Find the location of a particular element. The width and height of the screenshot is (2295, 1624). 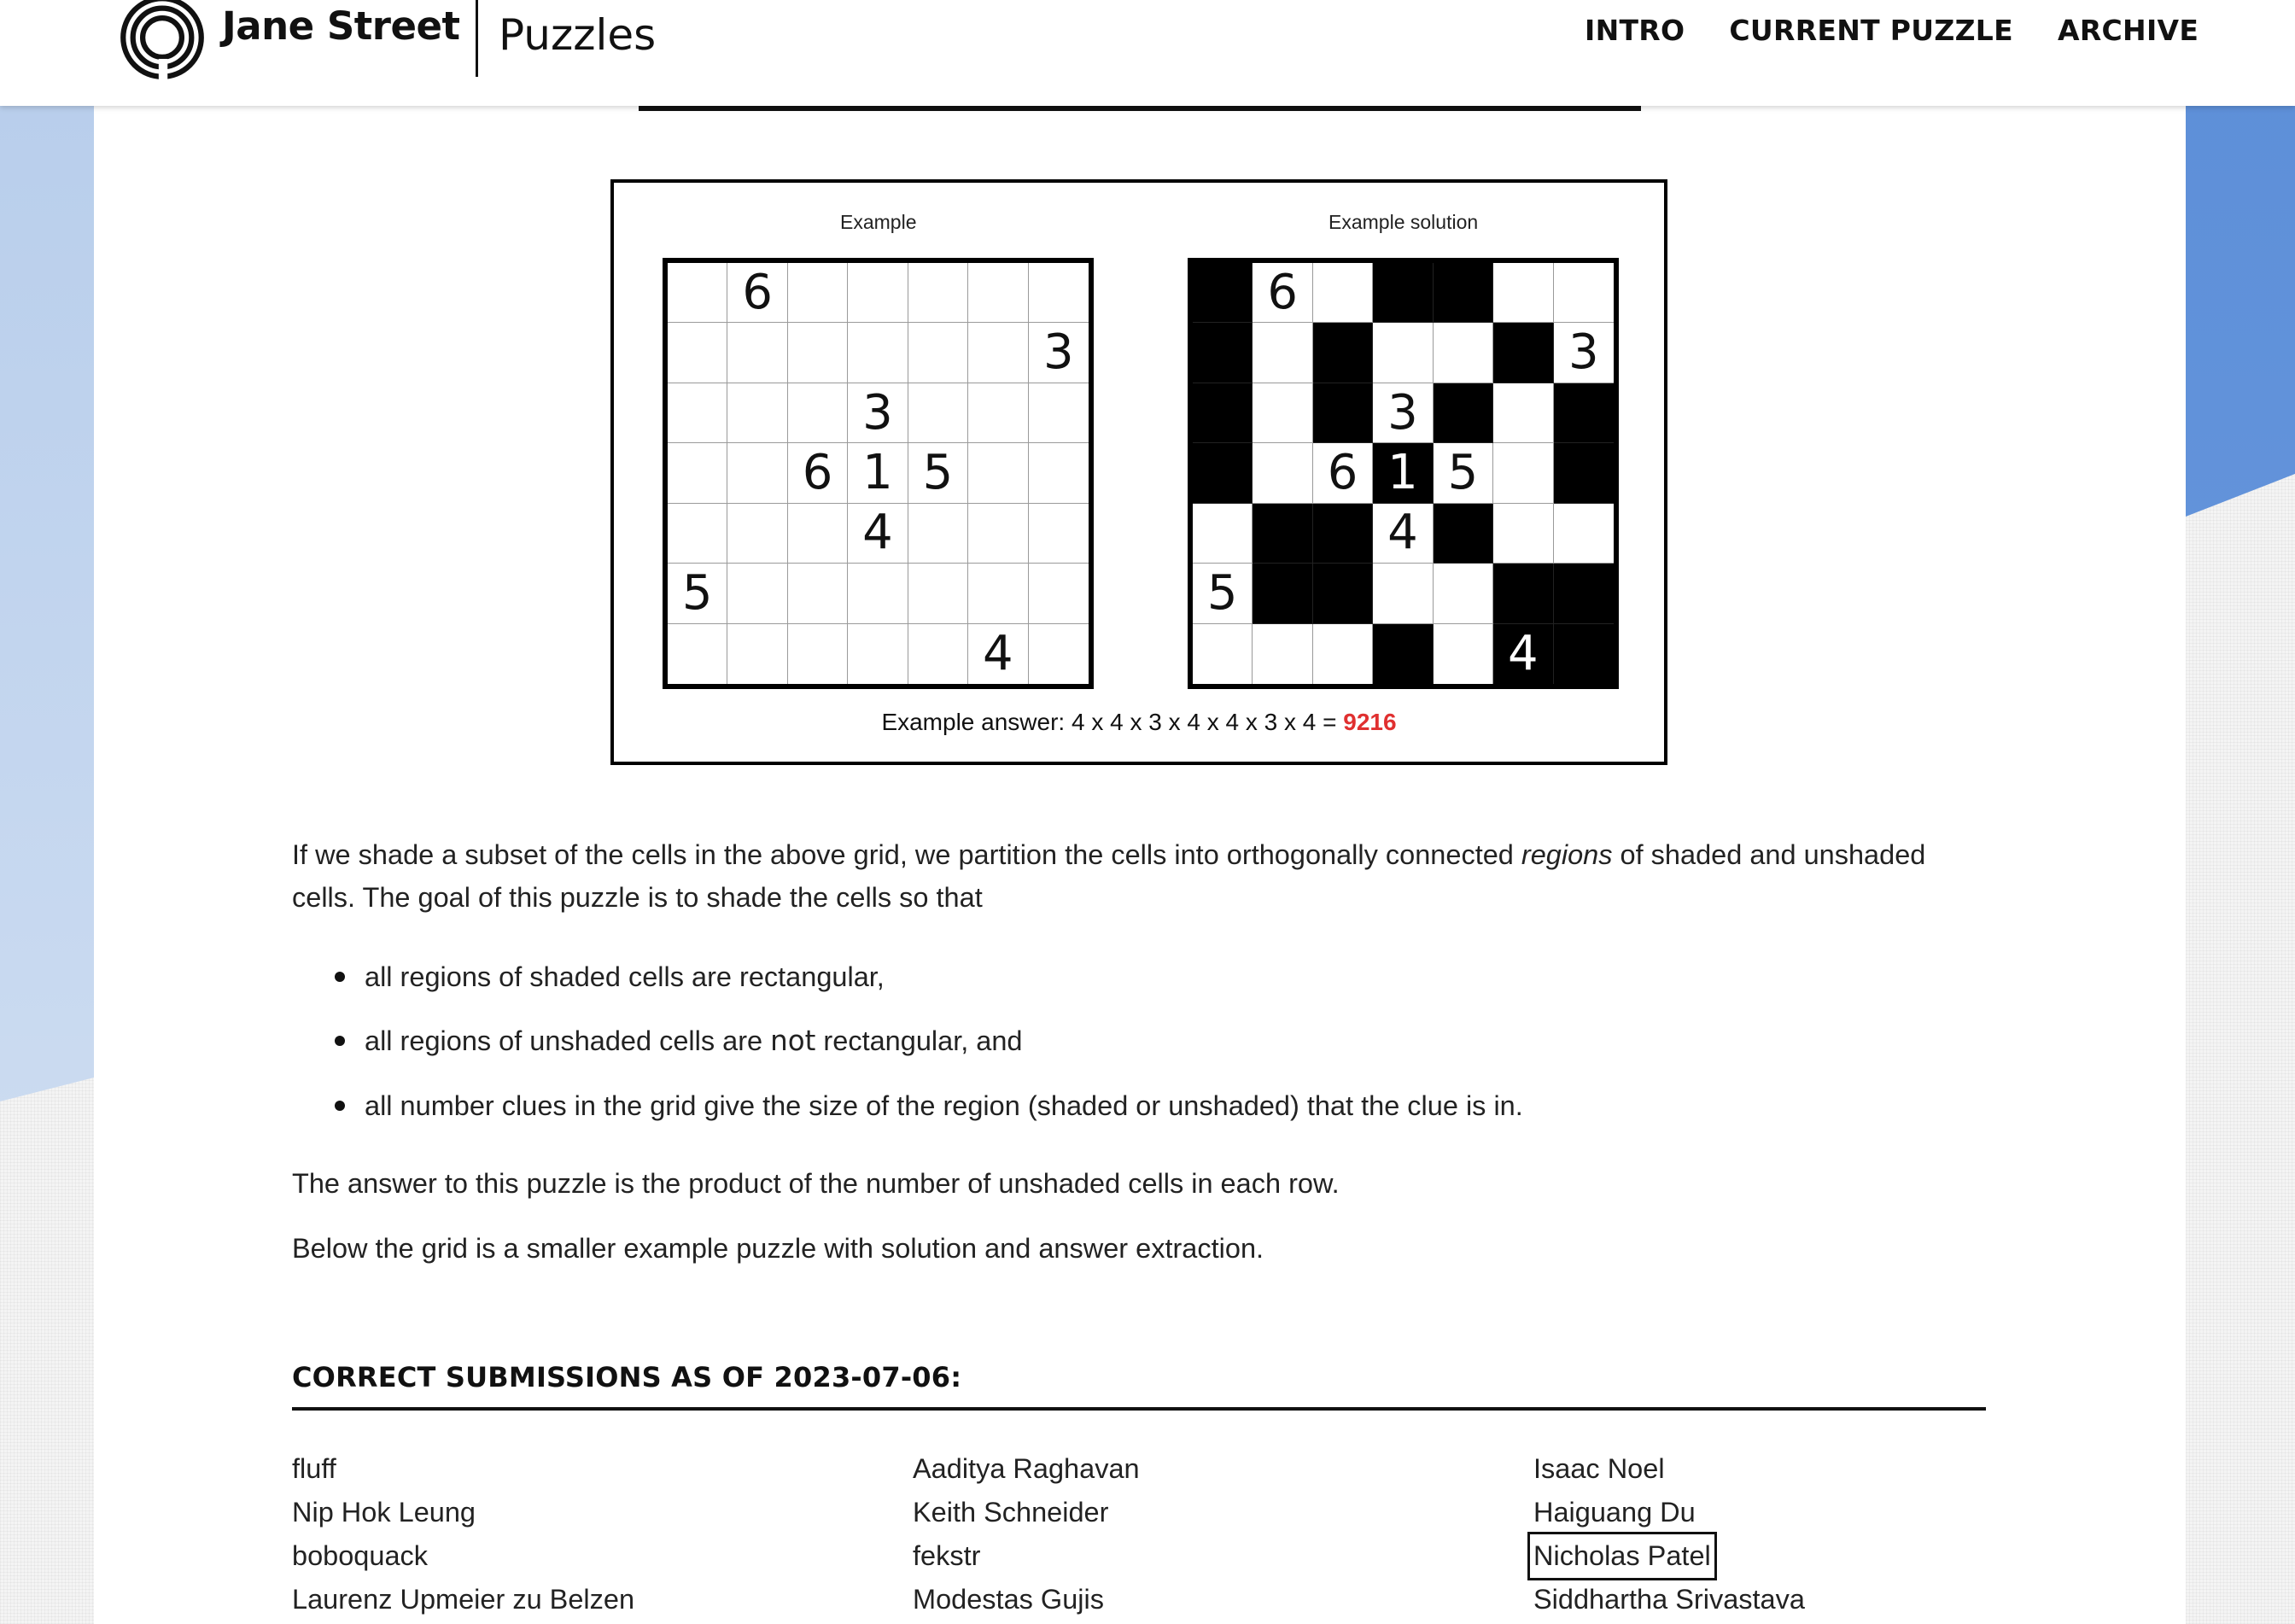

submission-name: Isaac Noel is located at coordinates (1599, 1468).